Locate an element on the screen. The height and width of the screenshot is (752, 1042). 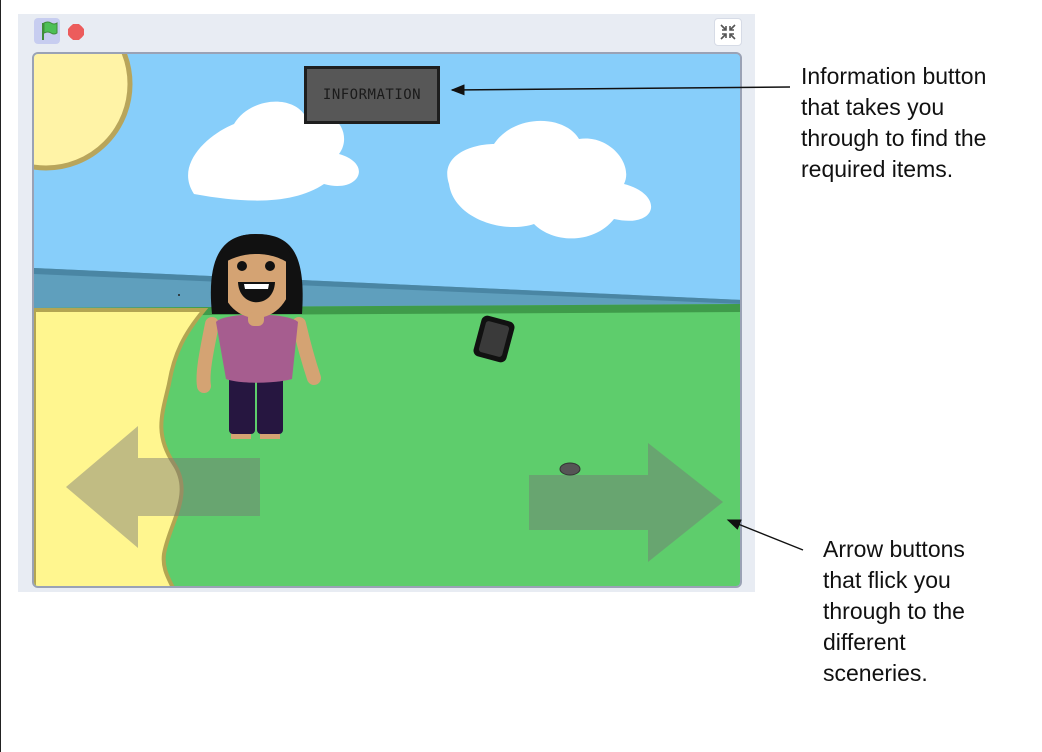
player-toolbar is located at coordinates (386, 32).